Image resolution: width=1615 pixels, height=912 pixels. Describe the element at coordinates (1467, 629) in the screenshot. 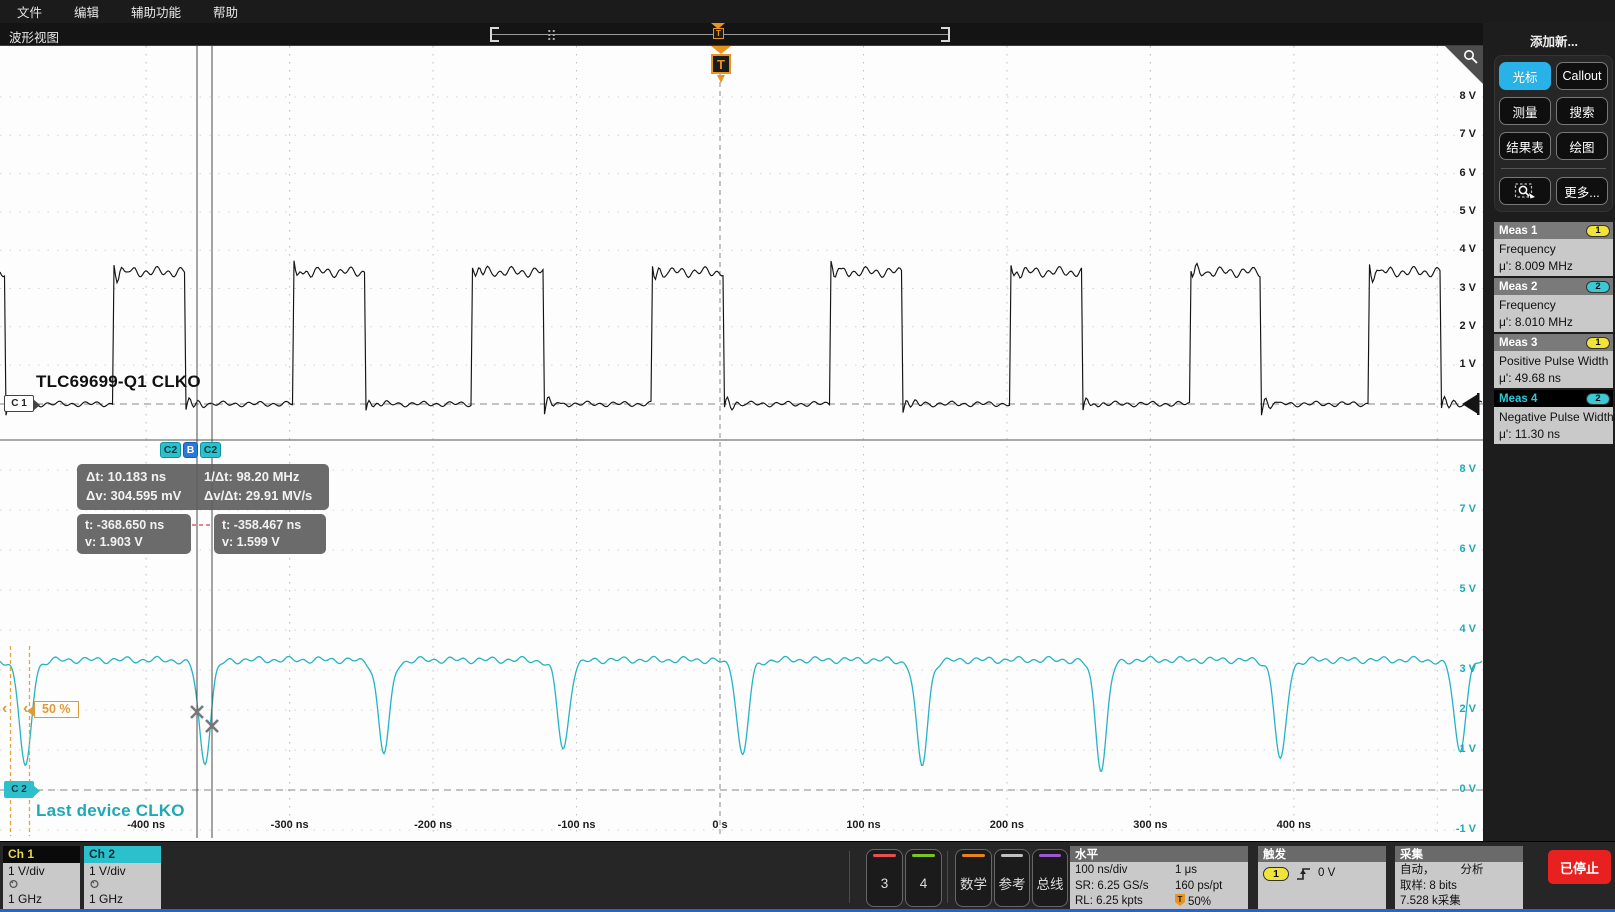

I see `lower-axis-label: 4 V` at that location.